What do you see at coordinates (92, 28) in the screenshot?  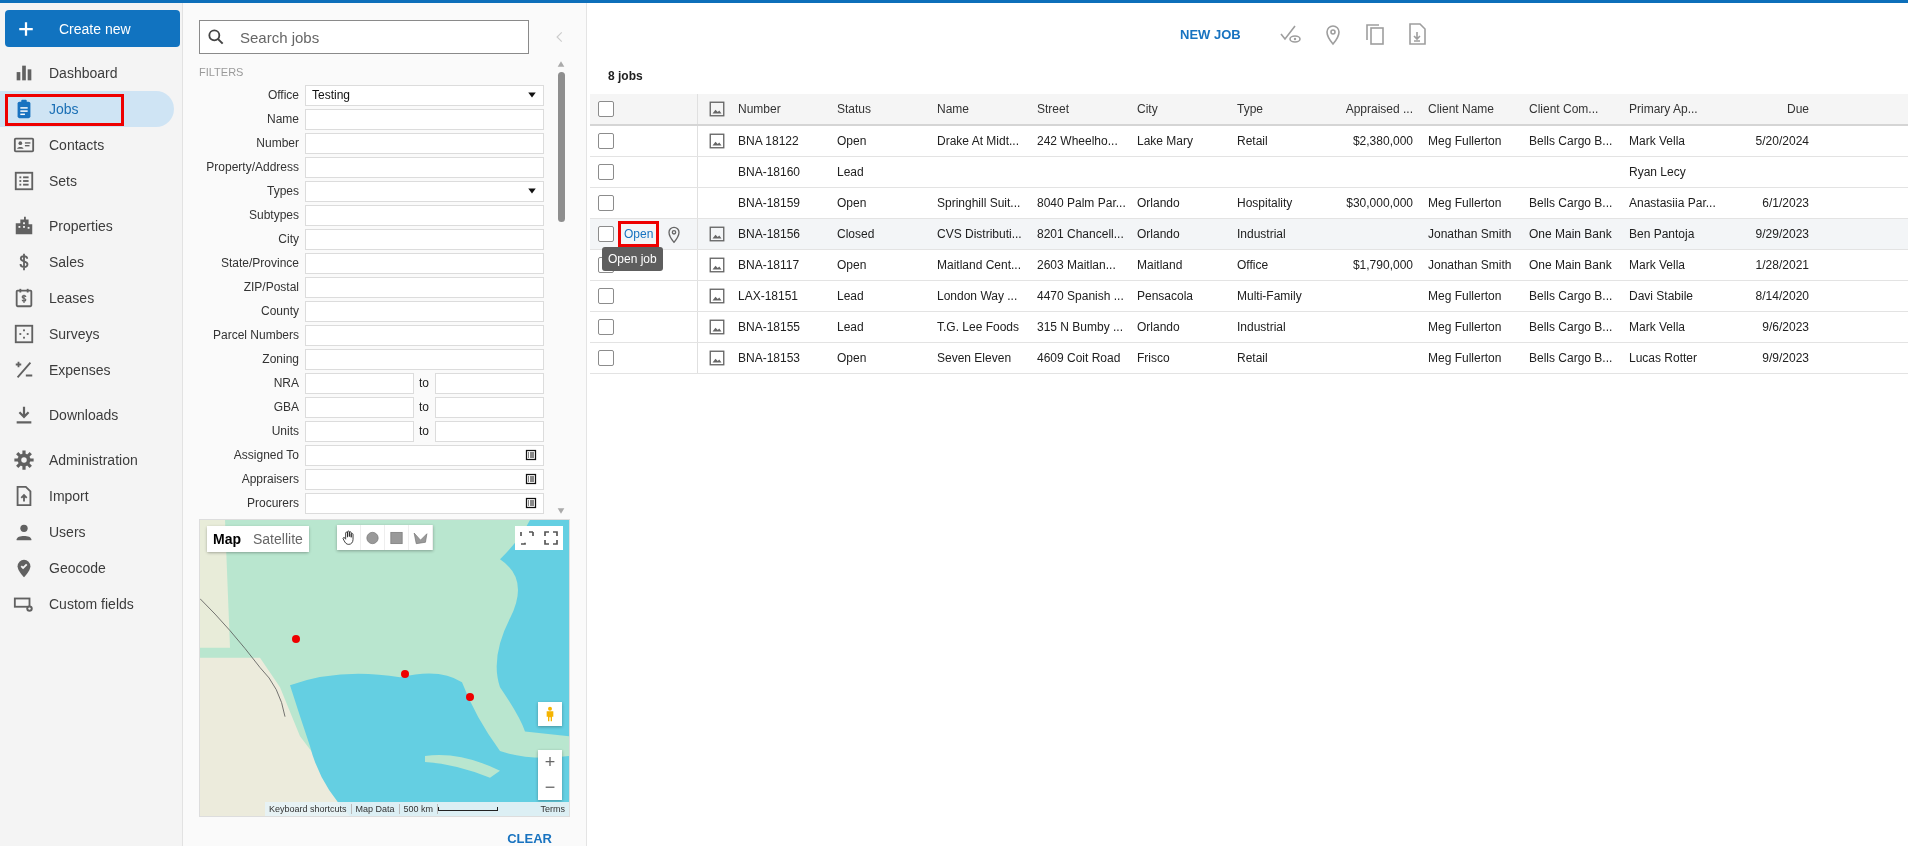 I see `create-new-button: Create new` at bounding box center [92, 28].